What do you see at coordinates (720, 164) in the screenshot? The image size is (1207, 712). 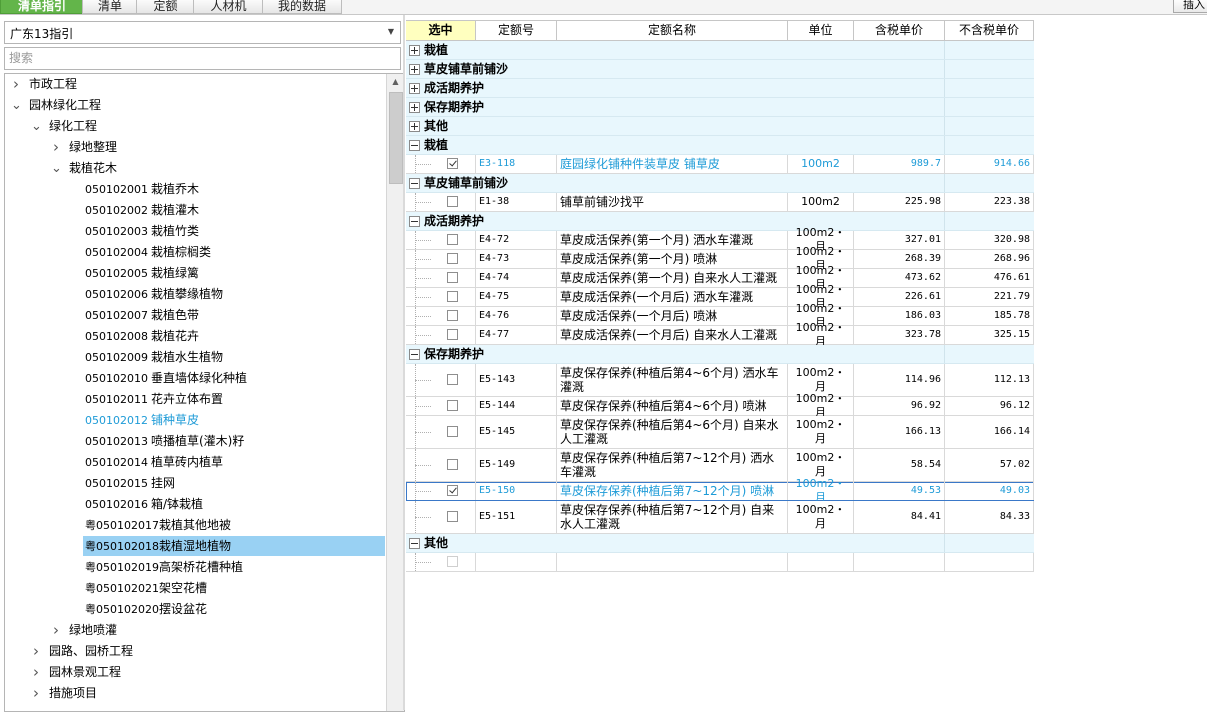 I see `table-row: E3-118 庭园绿化铺种件装草皮 铺草皮 100m2 989.7 914.66` at bounding box center [720, 164].